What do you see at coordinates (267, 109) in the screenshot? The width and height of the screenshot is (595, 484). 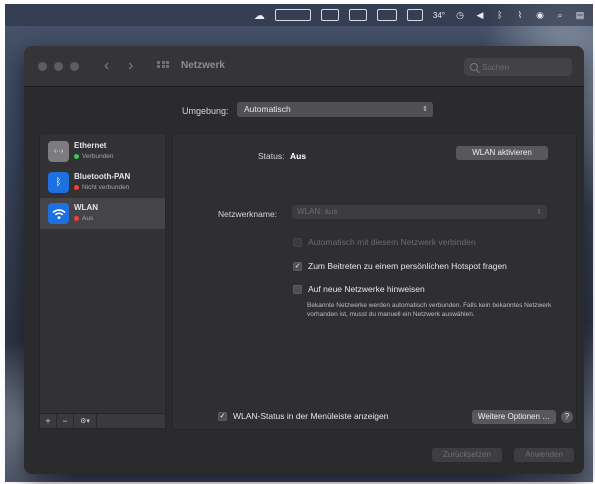 I see `location-value: Automatisch` at bounding box center [267, 109].